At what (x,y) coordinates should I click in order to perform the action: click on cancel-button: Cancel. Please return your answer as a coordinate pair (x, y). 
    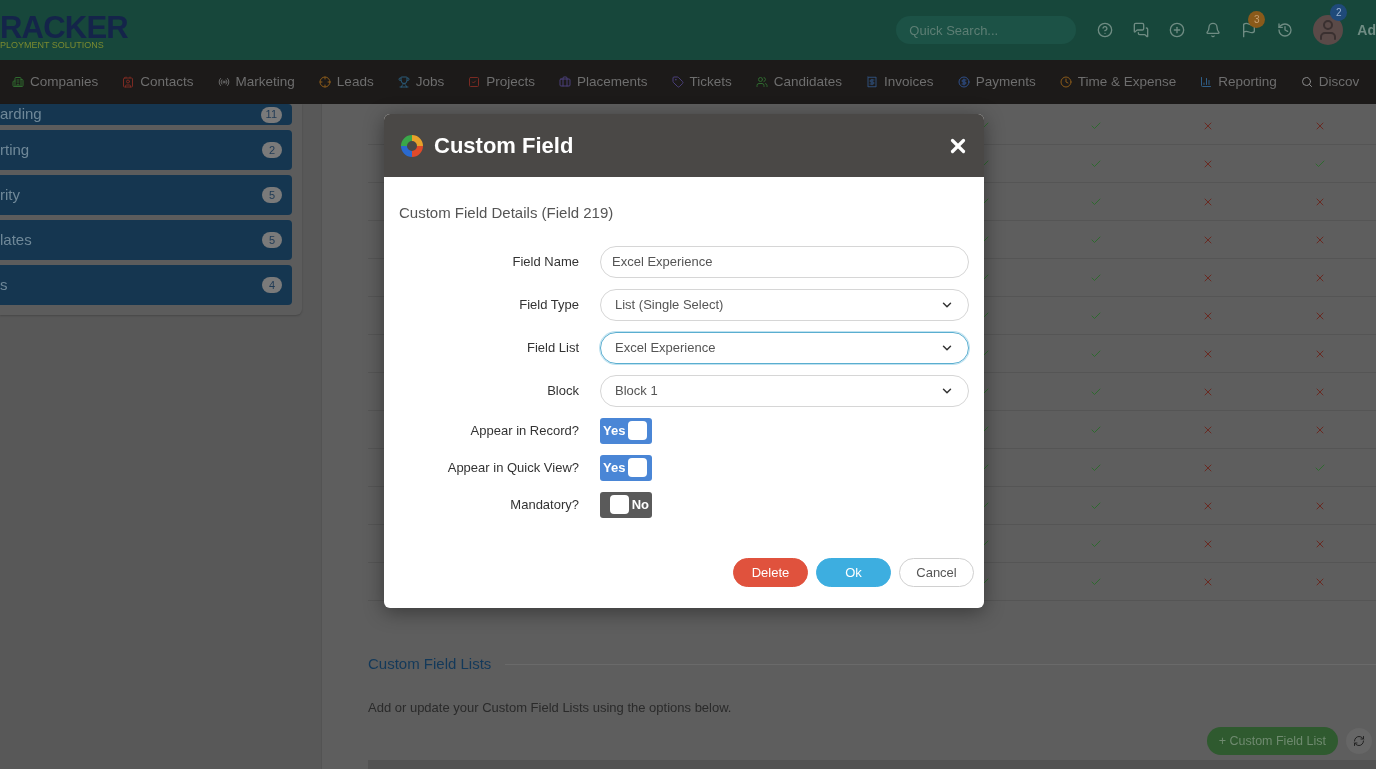
    Looking at the image, I should click on (936, 572).